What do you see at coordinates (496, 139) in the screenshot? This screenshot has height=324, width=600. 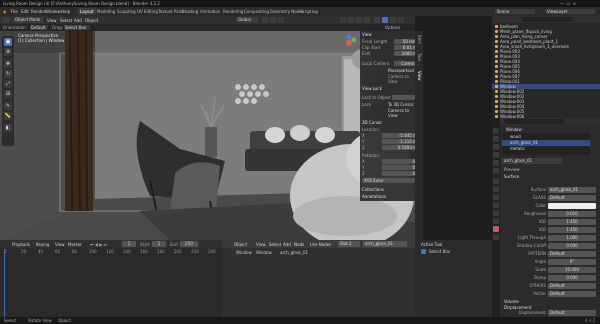 I see `render-tab-icon` at bounding box center [496, 139].